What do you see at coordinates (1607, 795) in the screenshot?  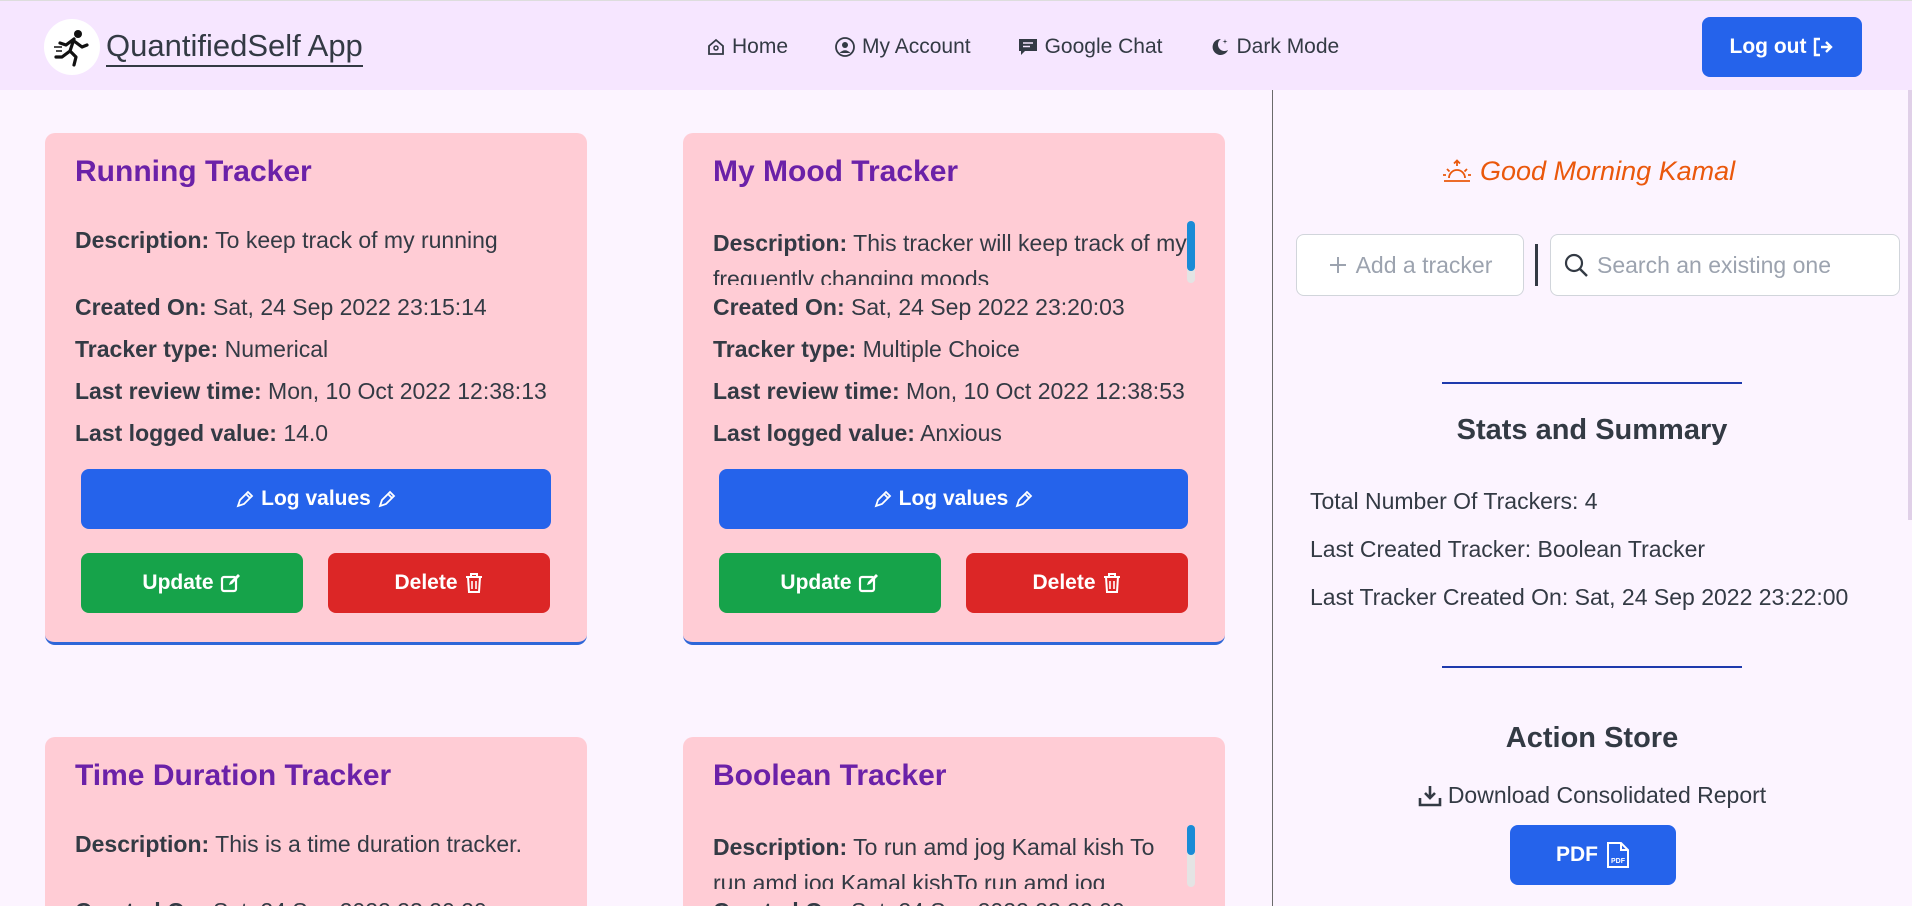 I see `download-report-label: Download Consolidated Report` at bounding box center [1607, 795].